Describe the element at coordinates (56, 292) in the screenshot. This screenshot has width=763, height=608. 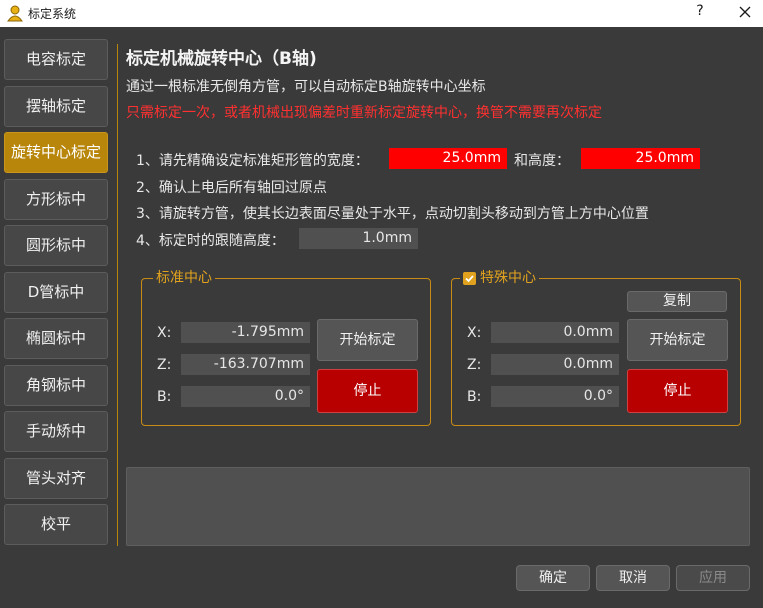
I see `nav-d-tube-centering: D管标中` at that location.